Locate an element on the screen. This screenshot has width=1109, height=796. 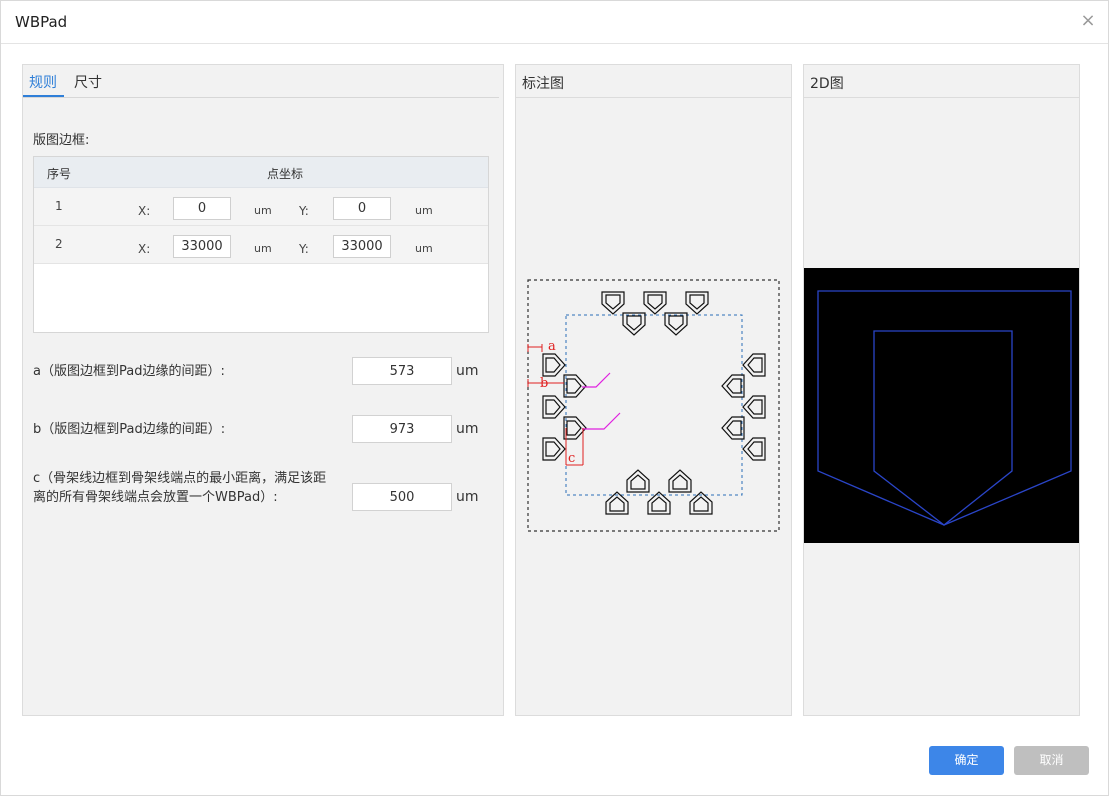
param-b-label: b（版图边框到Pad边缘的间距）: is located at coordinates (129, 429).